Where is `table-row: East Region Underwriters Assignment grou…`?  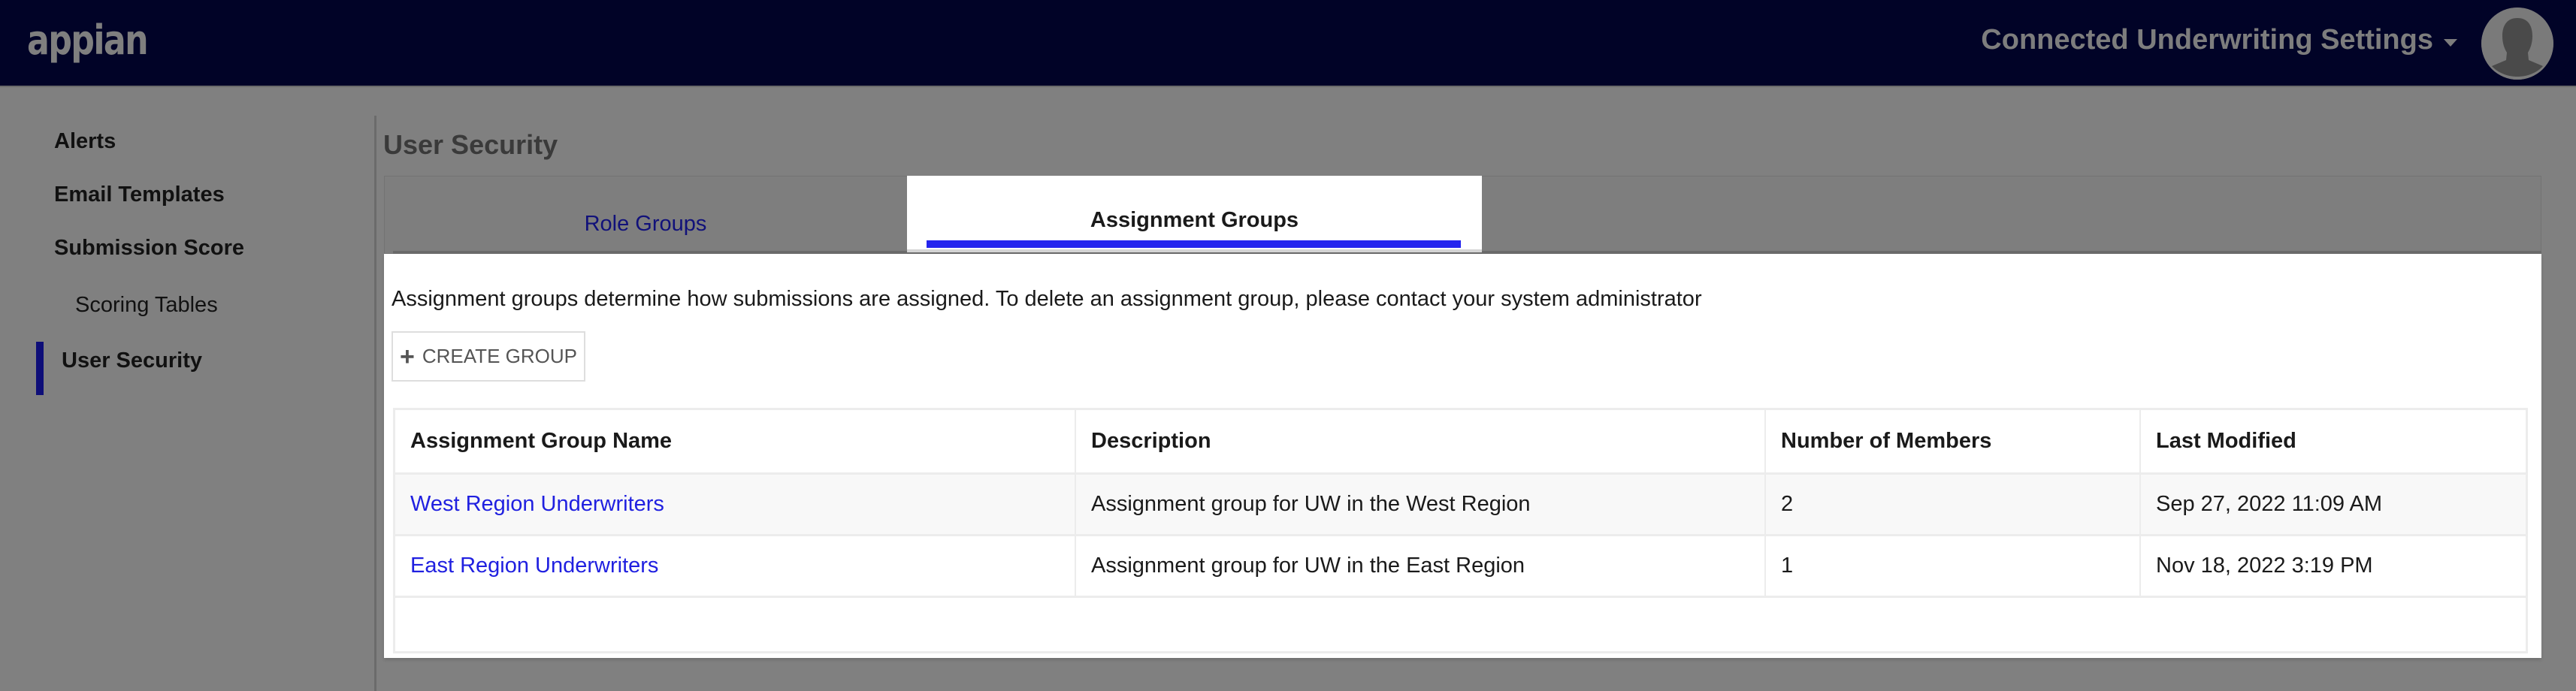 table-row: East Region Underwriters Assignment grou… is located at coordinates (1461, 566).